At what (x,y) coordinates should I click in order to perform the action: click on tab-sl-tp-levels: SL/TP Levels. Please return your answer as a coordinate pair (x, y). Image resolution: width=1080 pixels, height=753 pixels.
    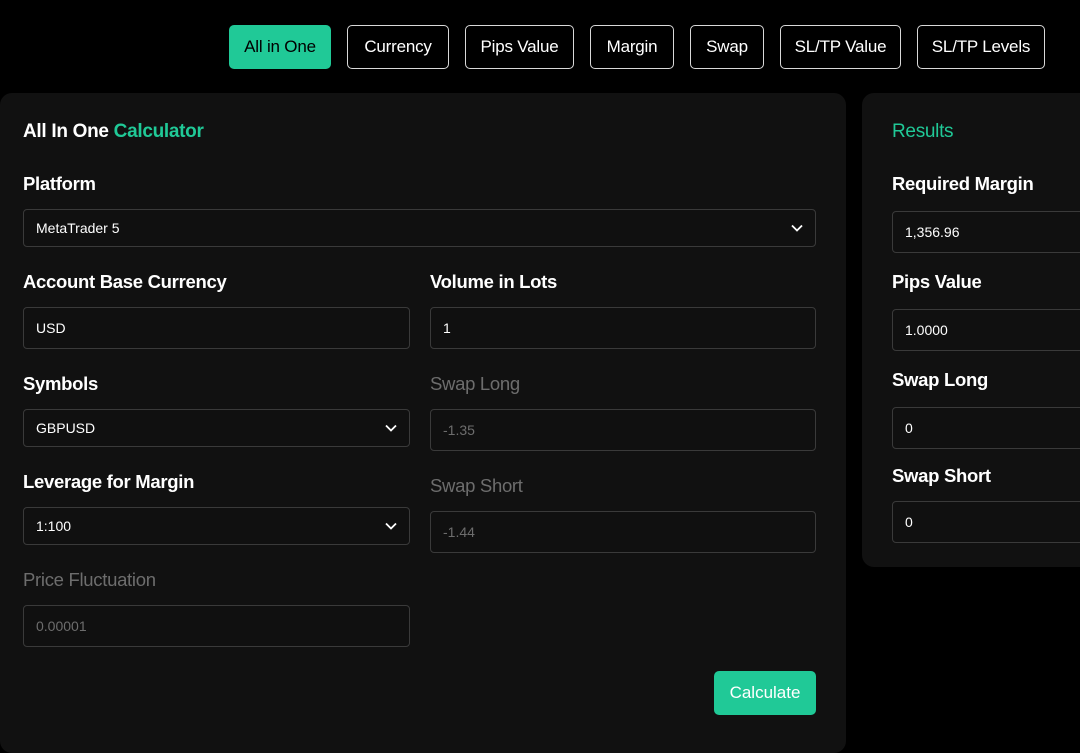
    Looking at the image, I should click on (981, 47).